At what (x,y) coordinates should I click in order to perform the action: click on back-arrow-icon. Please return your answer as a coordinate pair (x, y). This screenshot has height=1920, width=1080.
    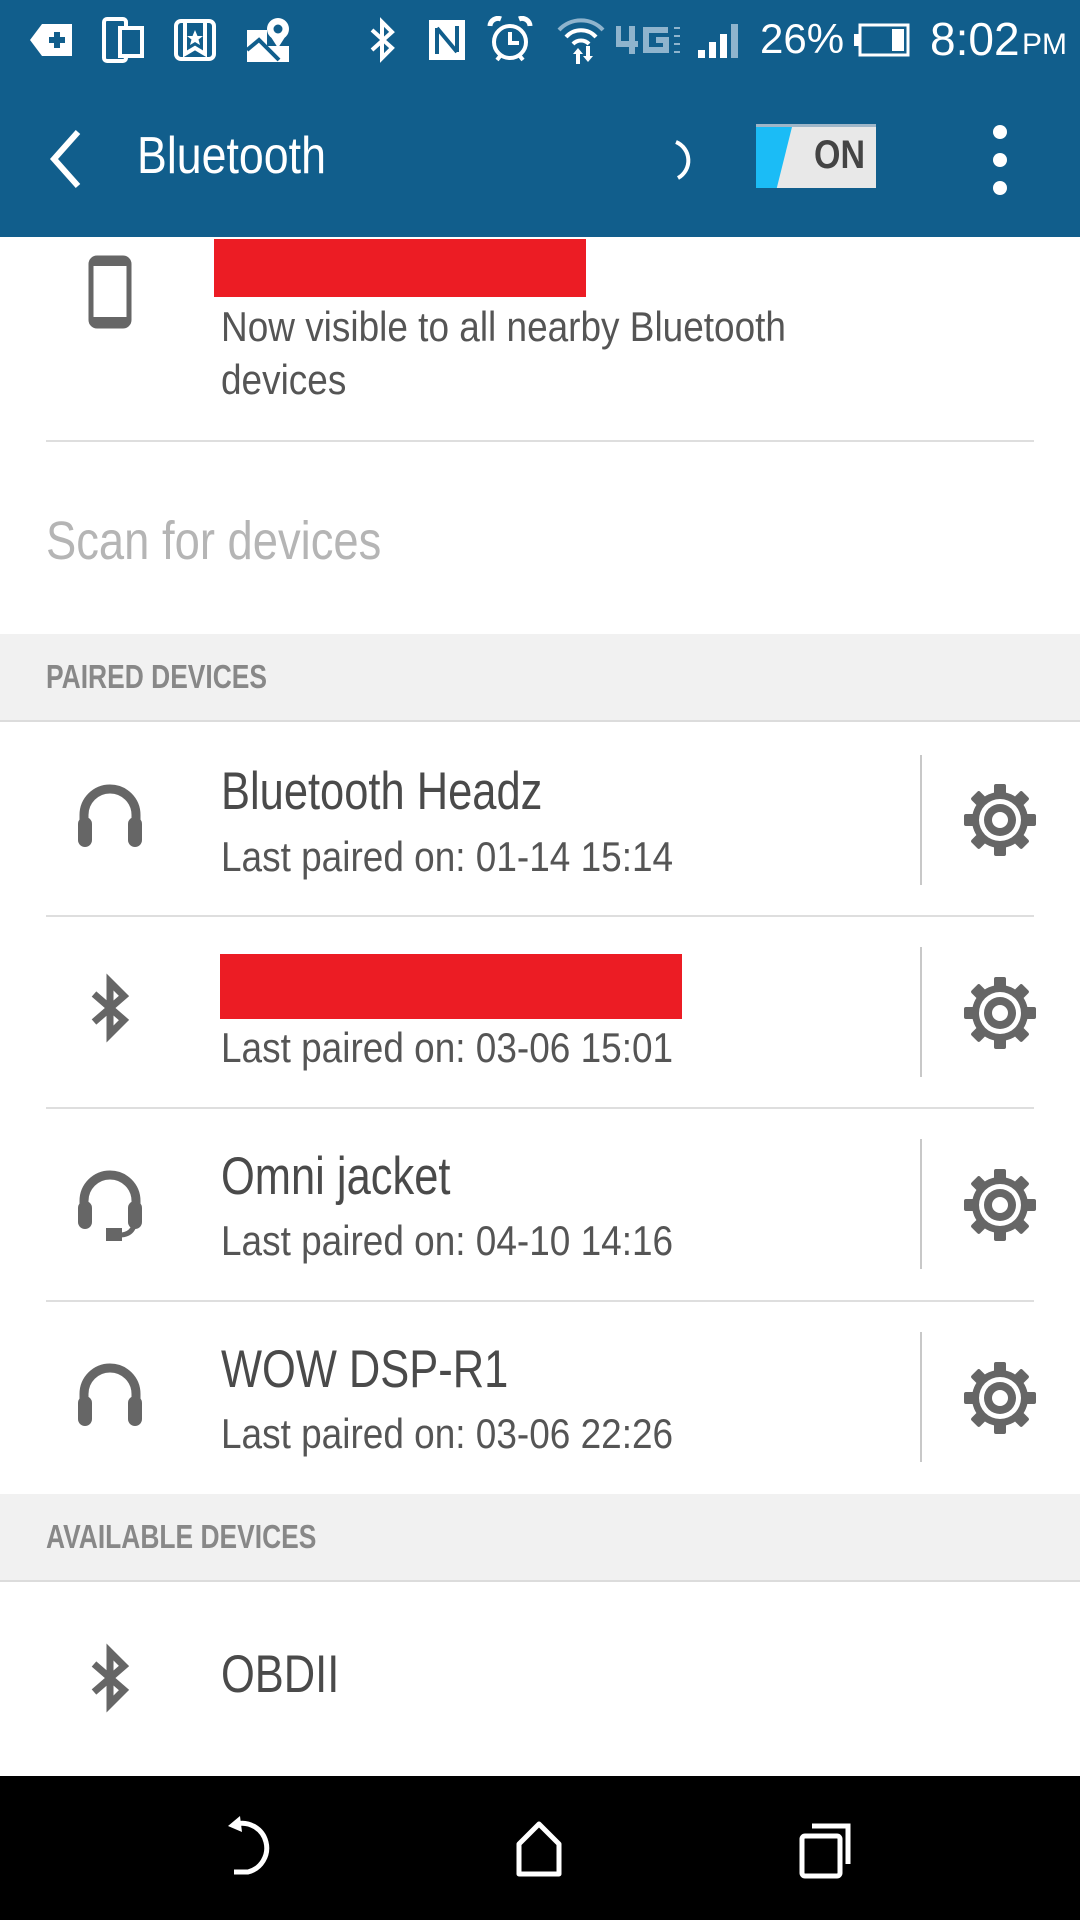
    Looking at the image, I should click on (249, 1845).